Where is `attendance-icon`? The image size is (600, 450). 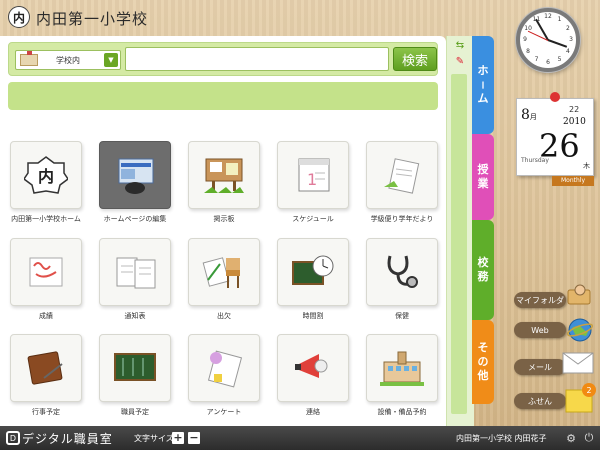
attendance-icon is located at coordinates (224, 272).